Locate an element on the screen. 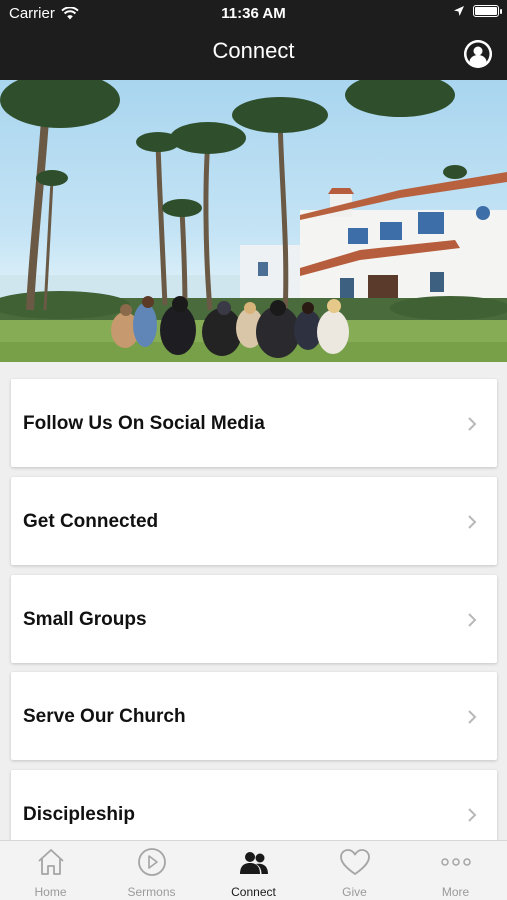 Image resolution: width=507 pixels, height=900 pixels. location-arrow-icon is located at coordinates (459, 11).